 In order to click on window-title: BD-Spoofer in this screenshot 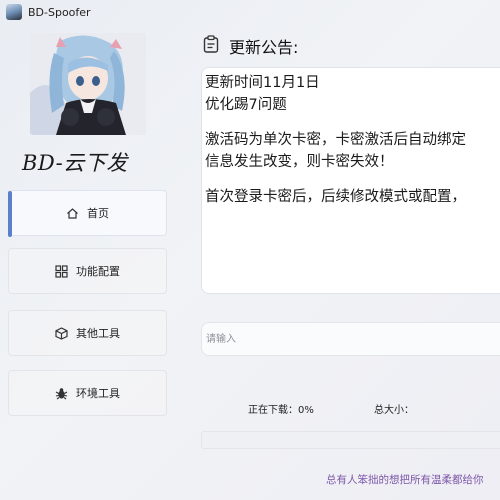, I will do `click(59, 12)`.